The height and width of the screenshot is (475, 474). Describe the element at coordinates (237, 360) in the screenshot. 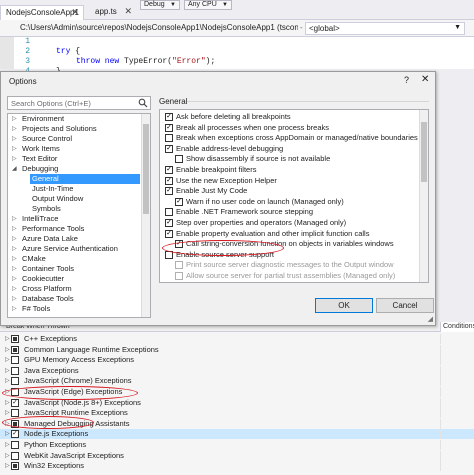

I see `exception-row: ▷ GPU Memory Access Exceptions` at that location.